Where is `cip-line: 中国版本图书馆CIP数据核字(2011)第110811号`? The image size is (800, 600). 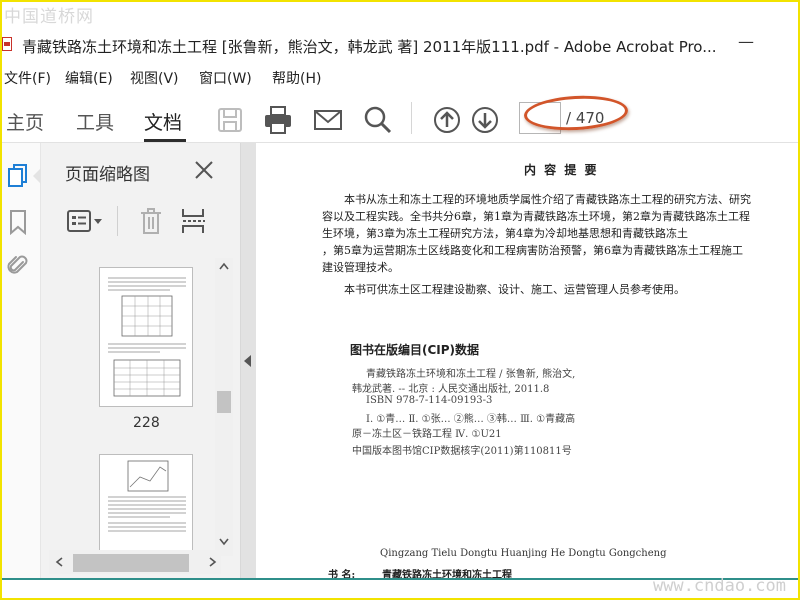
cip-line: 中国版本图书馆CIP数据核字(2011)第110811号 is located at coordinates (462, 451).